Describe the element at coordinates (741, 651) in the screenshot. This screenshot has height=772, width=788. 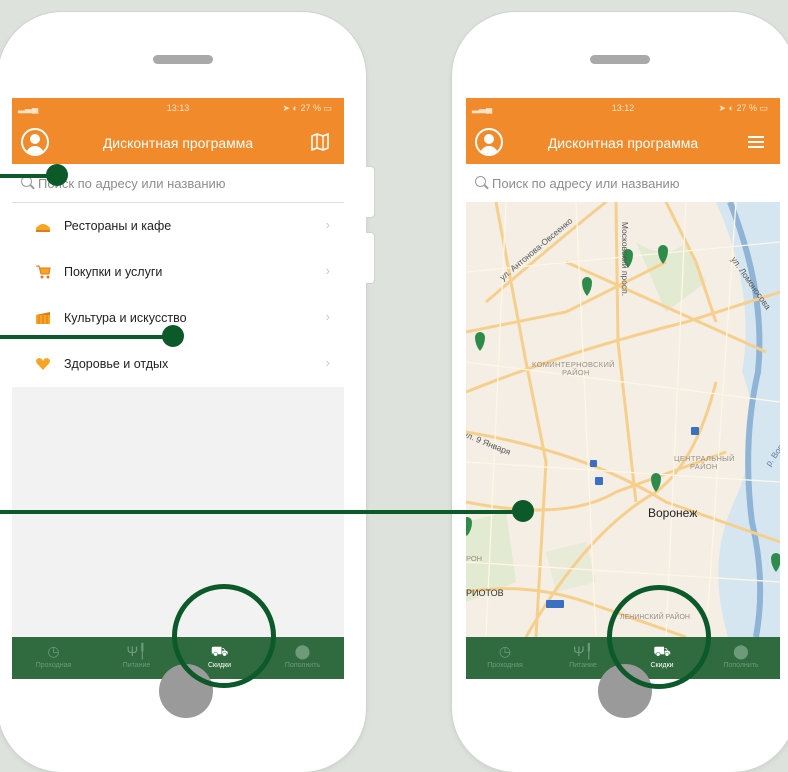
I see `pin-icon: ⬤` at that location.